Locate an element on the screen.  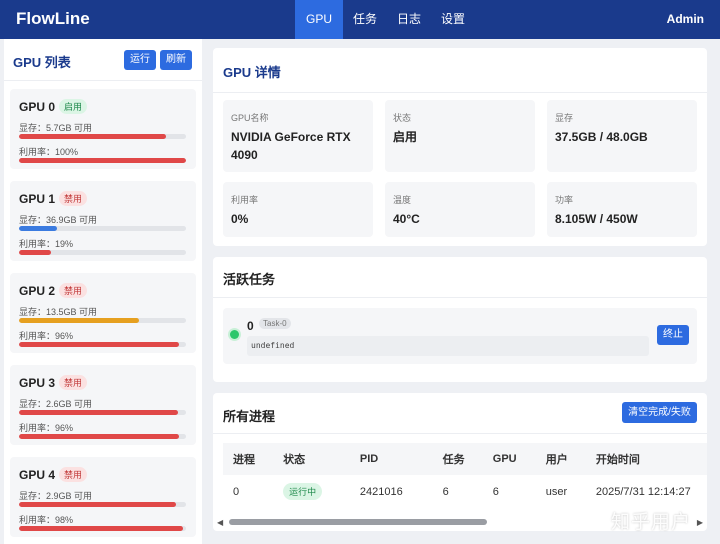
status-badge: 启用 is located at coordinates (73, 106).